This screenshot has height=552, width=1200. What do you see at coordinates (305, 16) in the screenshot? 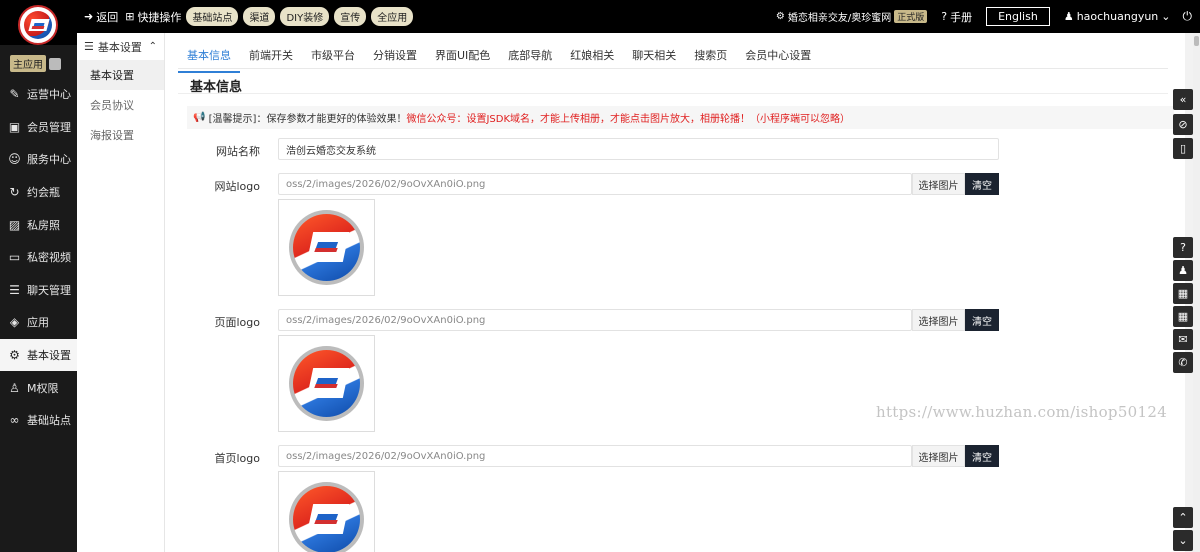
I see `pill-diy: DIY装修` at bounding box center [305, 16].